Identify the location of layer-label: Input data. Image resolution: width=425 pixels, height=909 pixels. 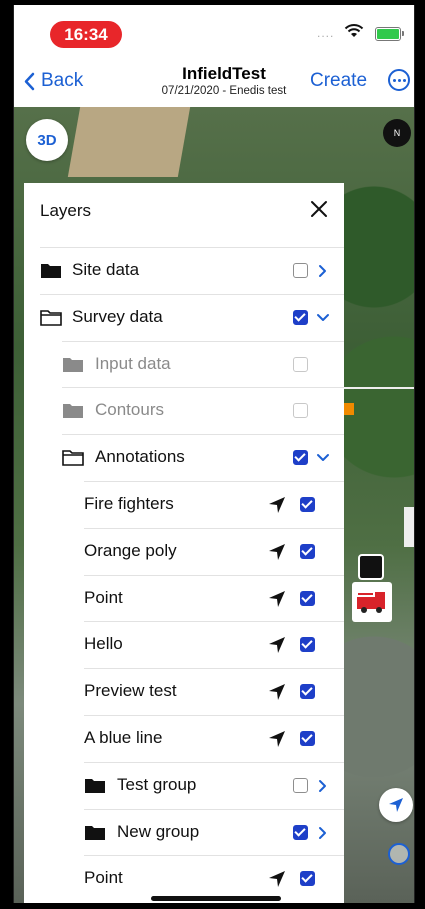
(133, 363).